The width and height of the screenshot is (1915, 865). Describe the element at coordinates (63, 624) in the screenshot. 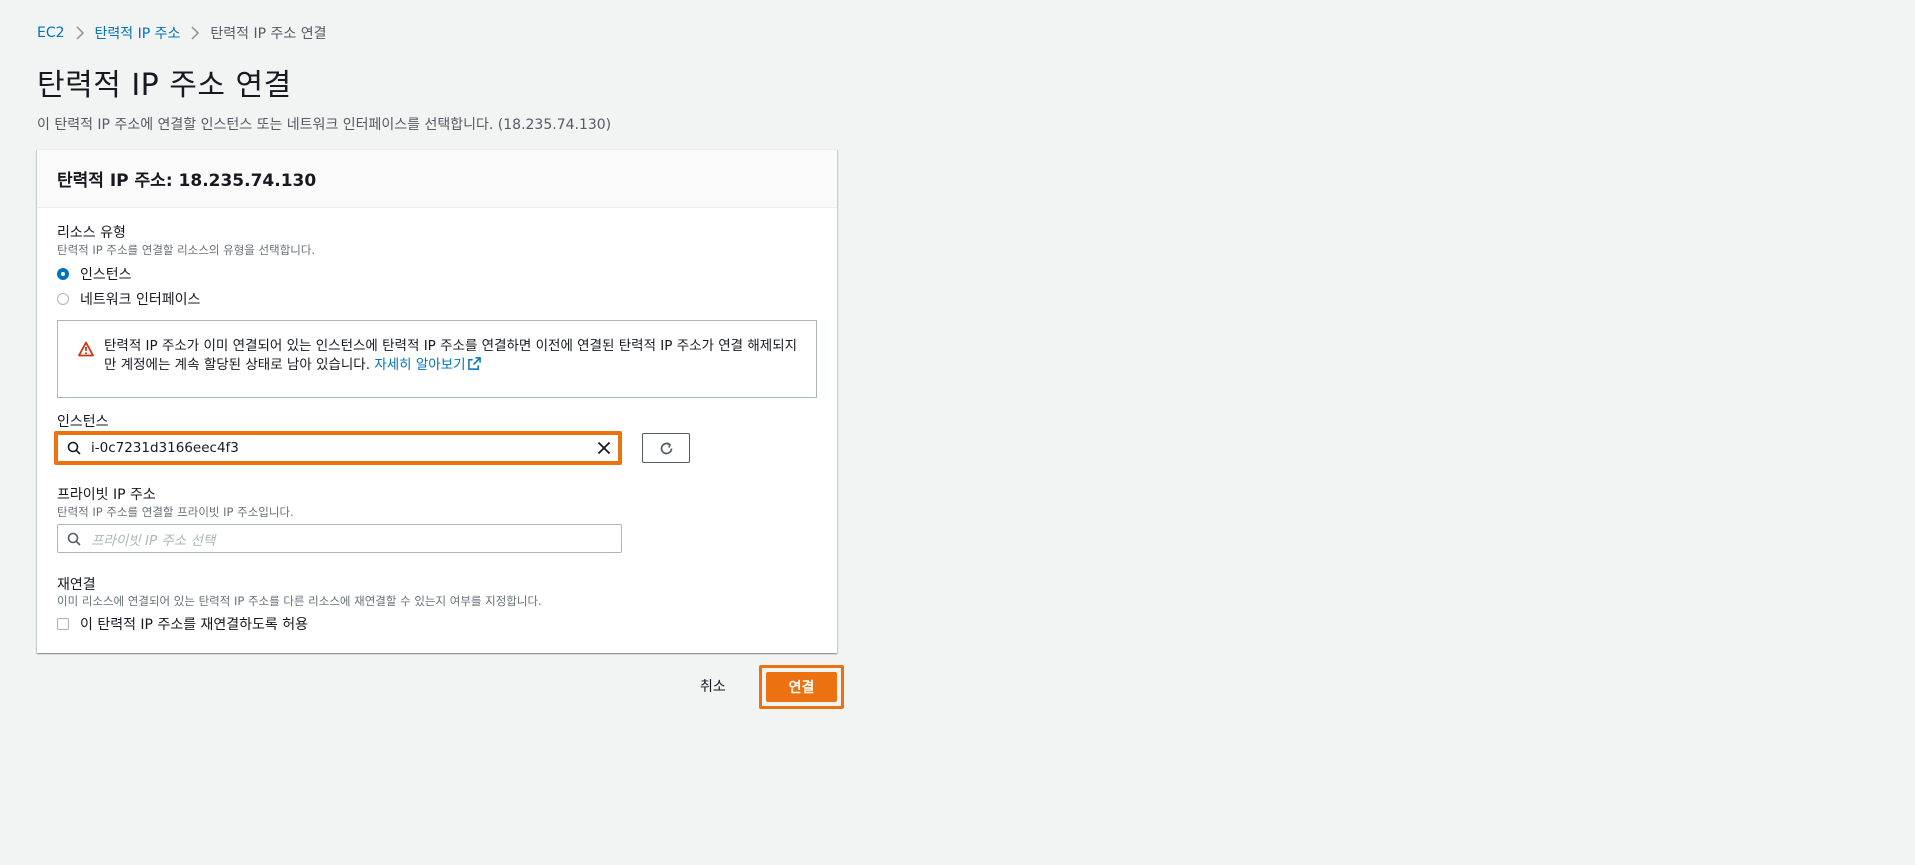

I see `reassociate-checkbox` at that location.